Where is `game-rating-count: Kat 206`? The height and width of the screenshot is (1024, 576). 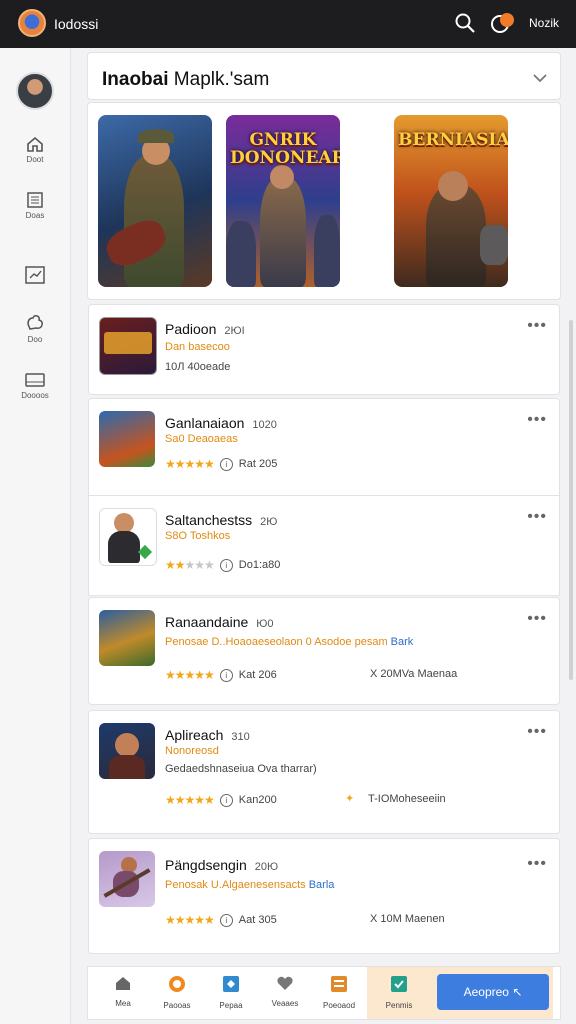
game-rating-count: Kat 206 is located at coordinates (257, 675).